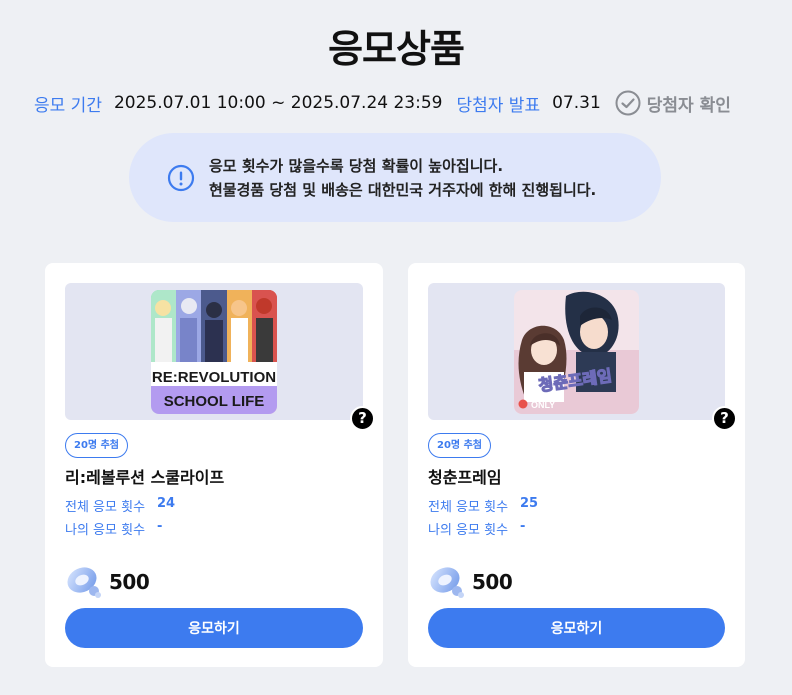  What do you see at coordinates (278, 103) in the screenshot?
I see `entry-period-value: 2025.07.01 10:00 ~ 2025.07.24 23:59` at bounding box center [278, 103].